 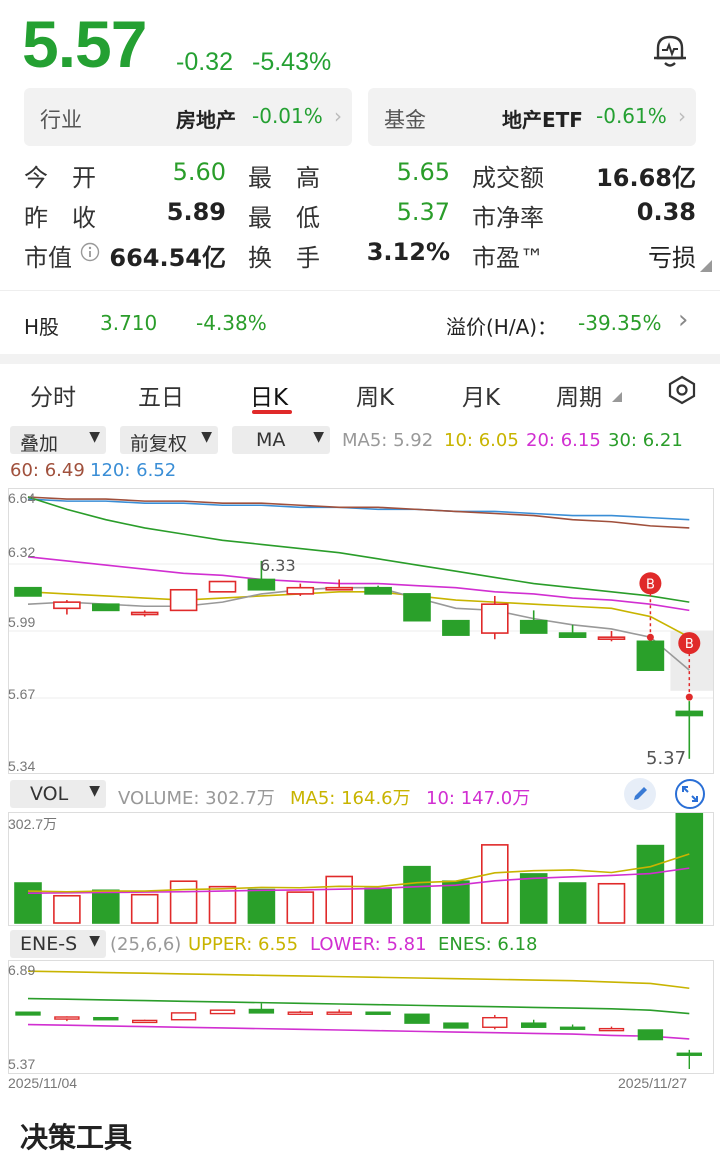 I want to click on adjust-dropdown: 前复权 ▼, so click(x=169, y=440).